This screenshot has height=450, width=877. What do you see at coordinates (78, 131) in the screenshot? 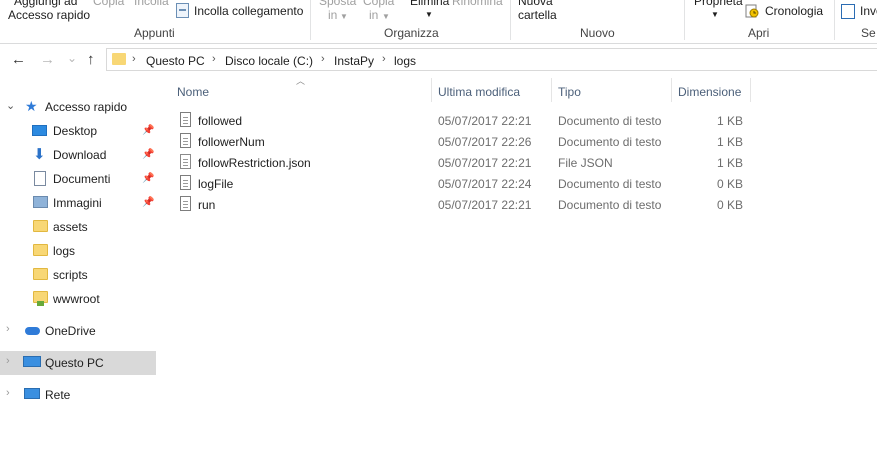
I see `sidebar-item-desktop: Desktop 📌` at bounding box center [78, 131].